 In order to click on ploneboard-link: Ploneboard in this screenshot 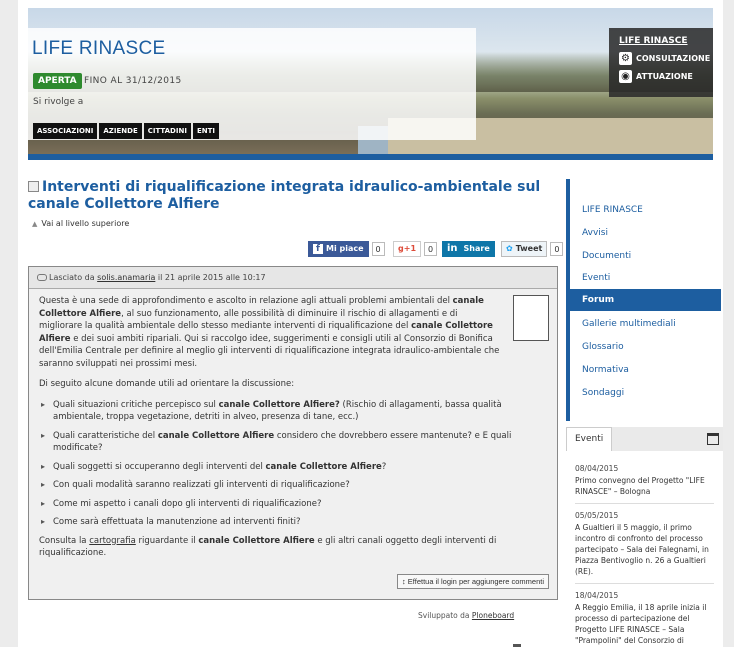, I will do `click(493, 615)`.